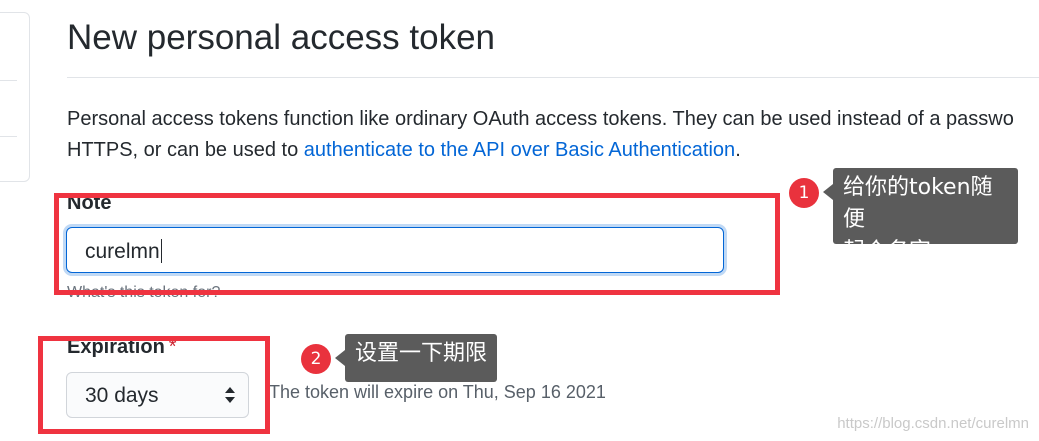 This screenshot has height=441, width=1039. I want to click on expiration-highlight-box, so click(154, 385).